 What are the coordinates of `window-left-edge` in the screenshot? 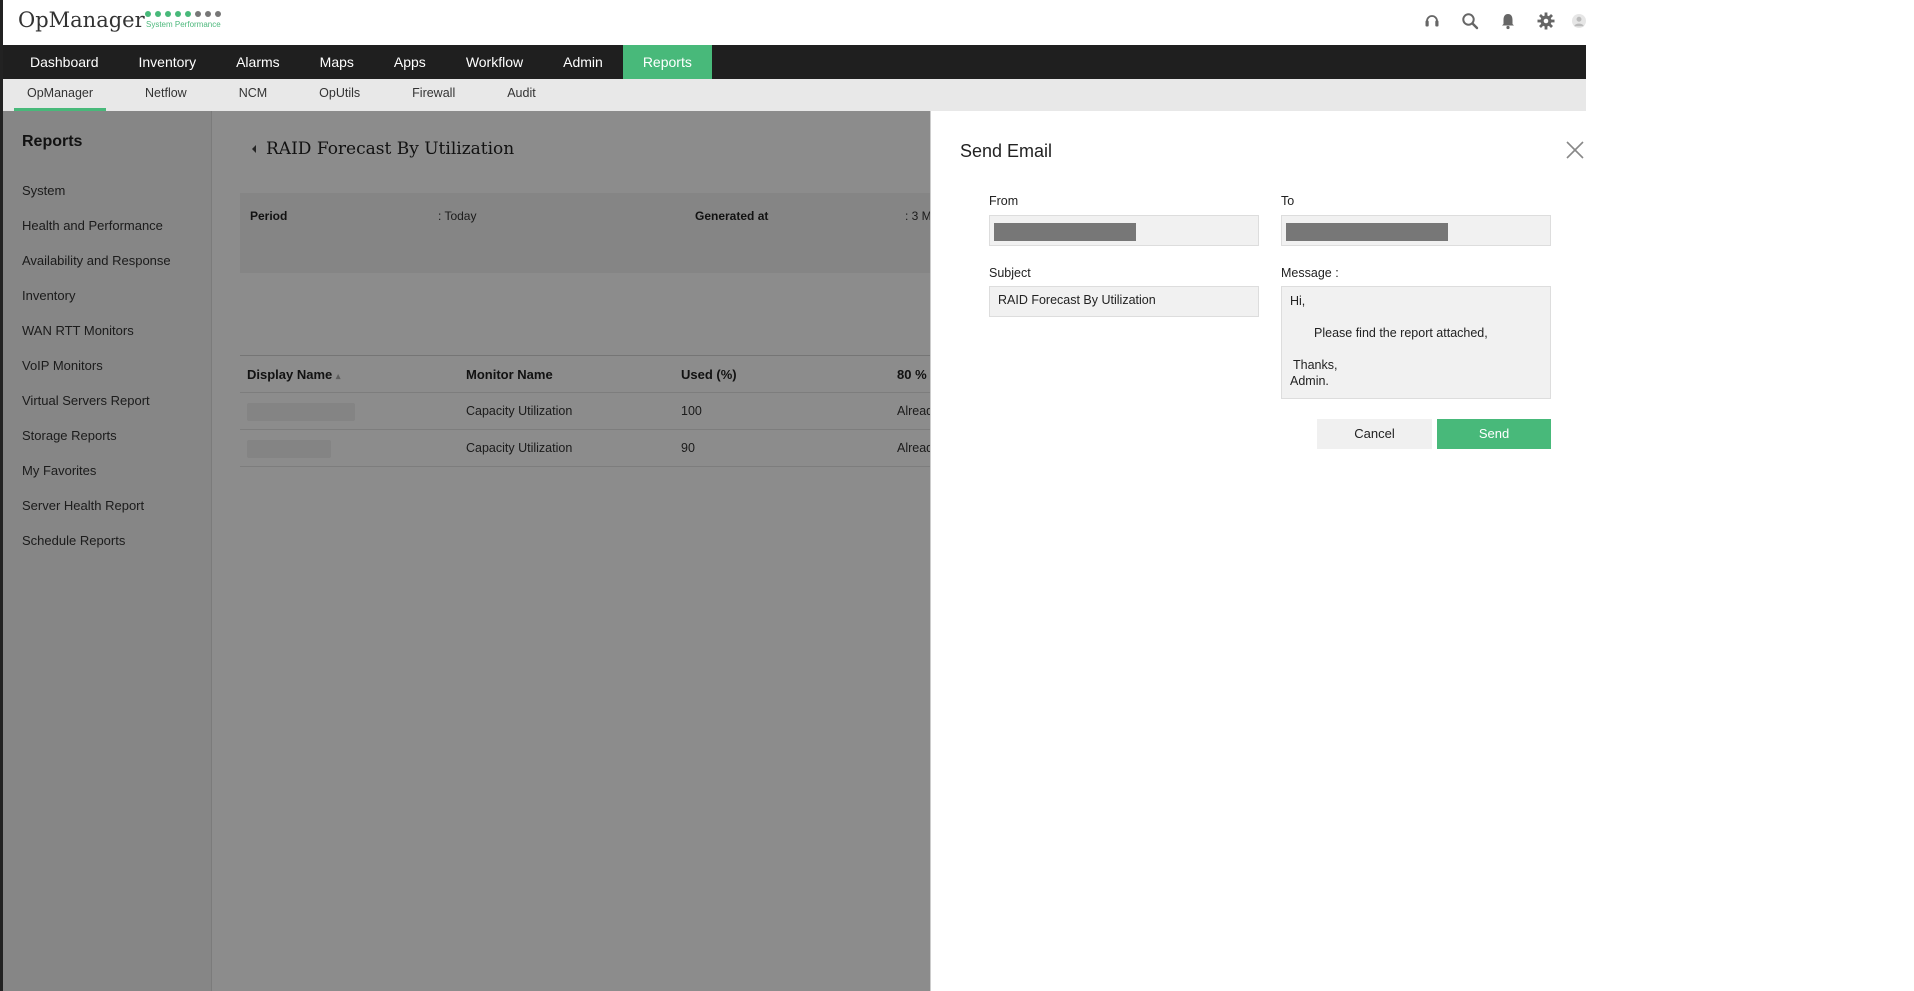 It's located at (1, 495).